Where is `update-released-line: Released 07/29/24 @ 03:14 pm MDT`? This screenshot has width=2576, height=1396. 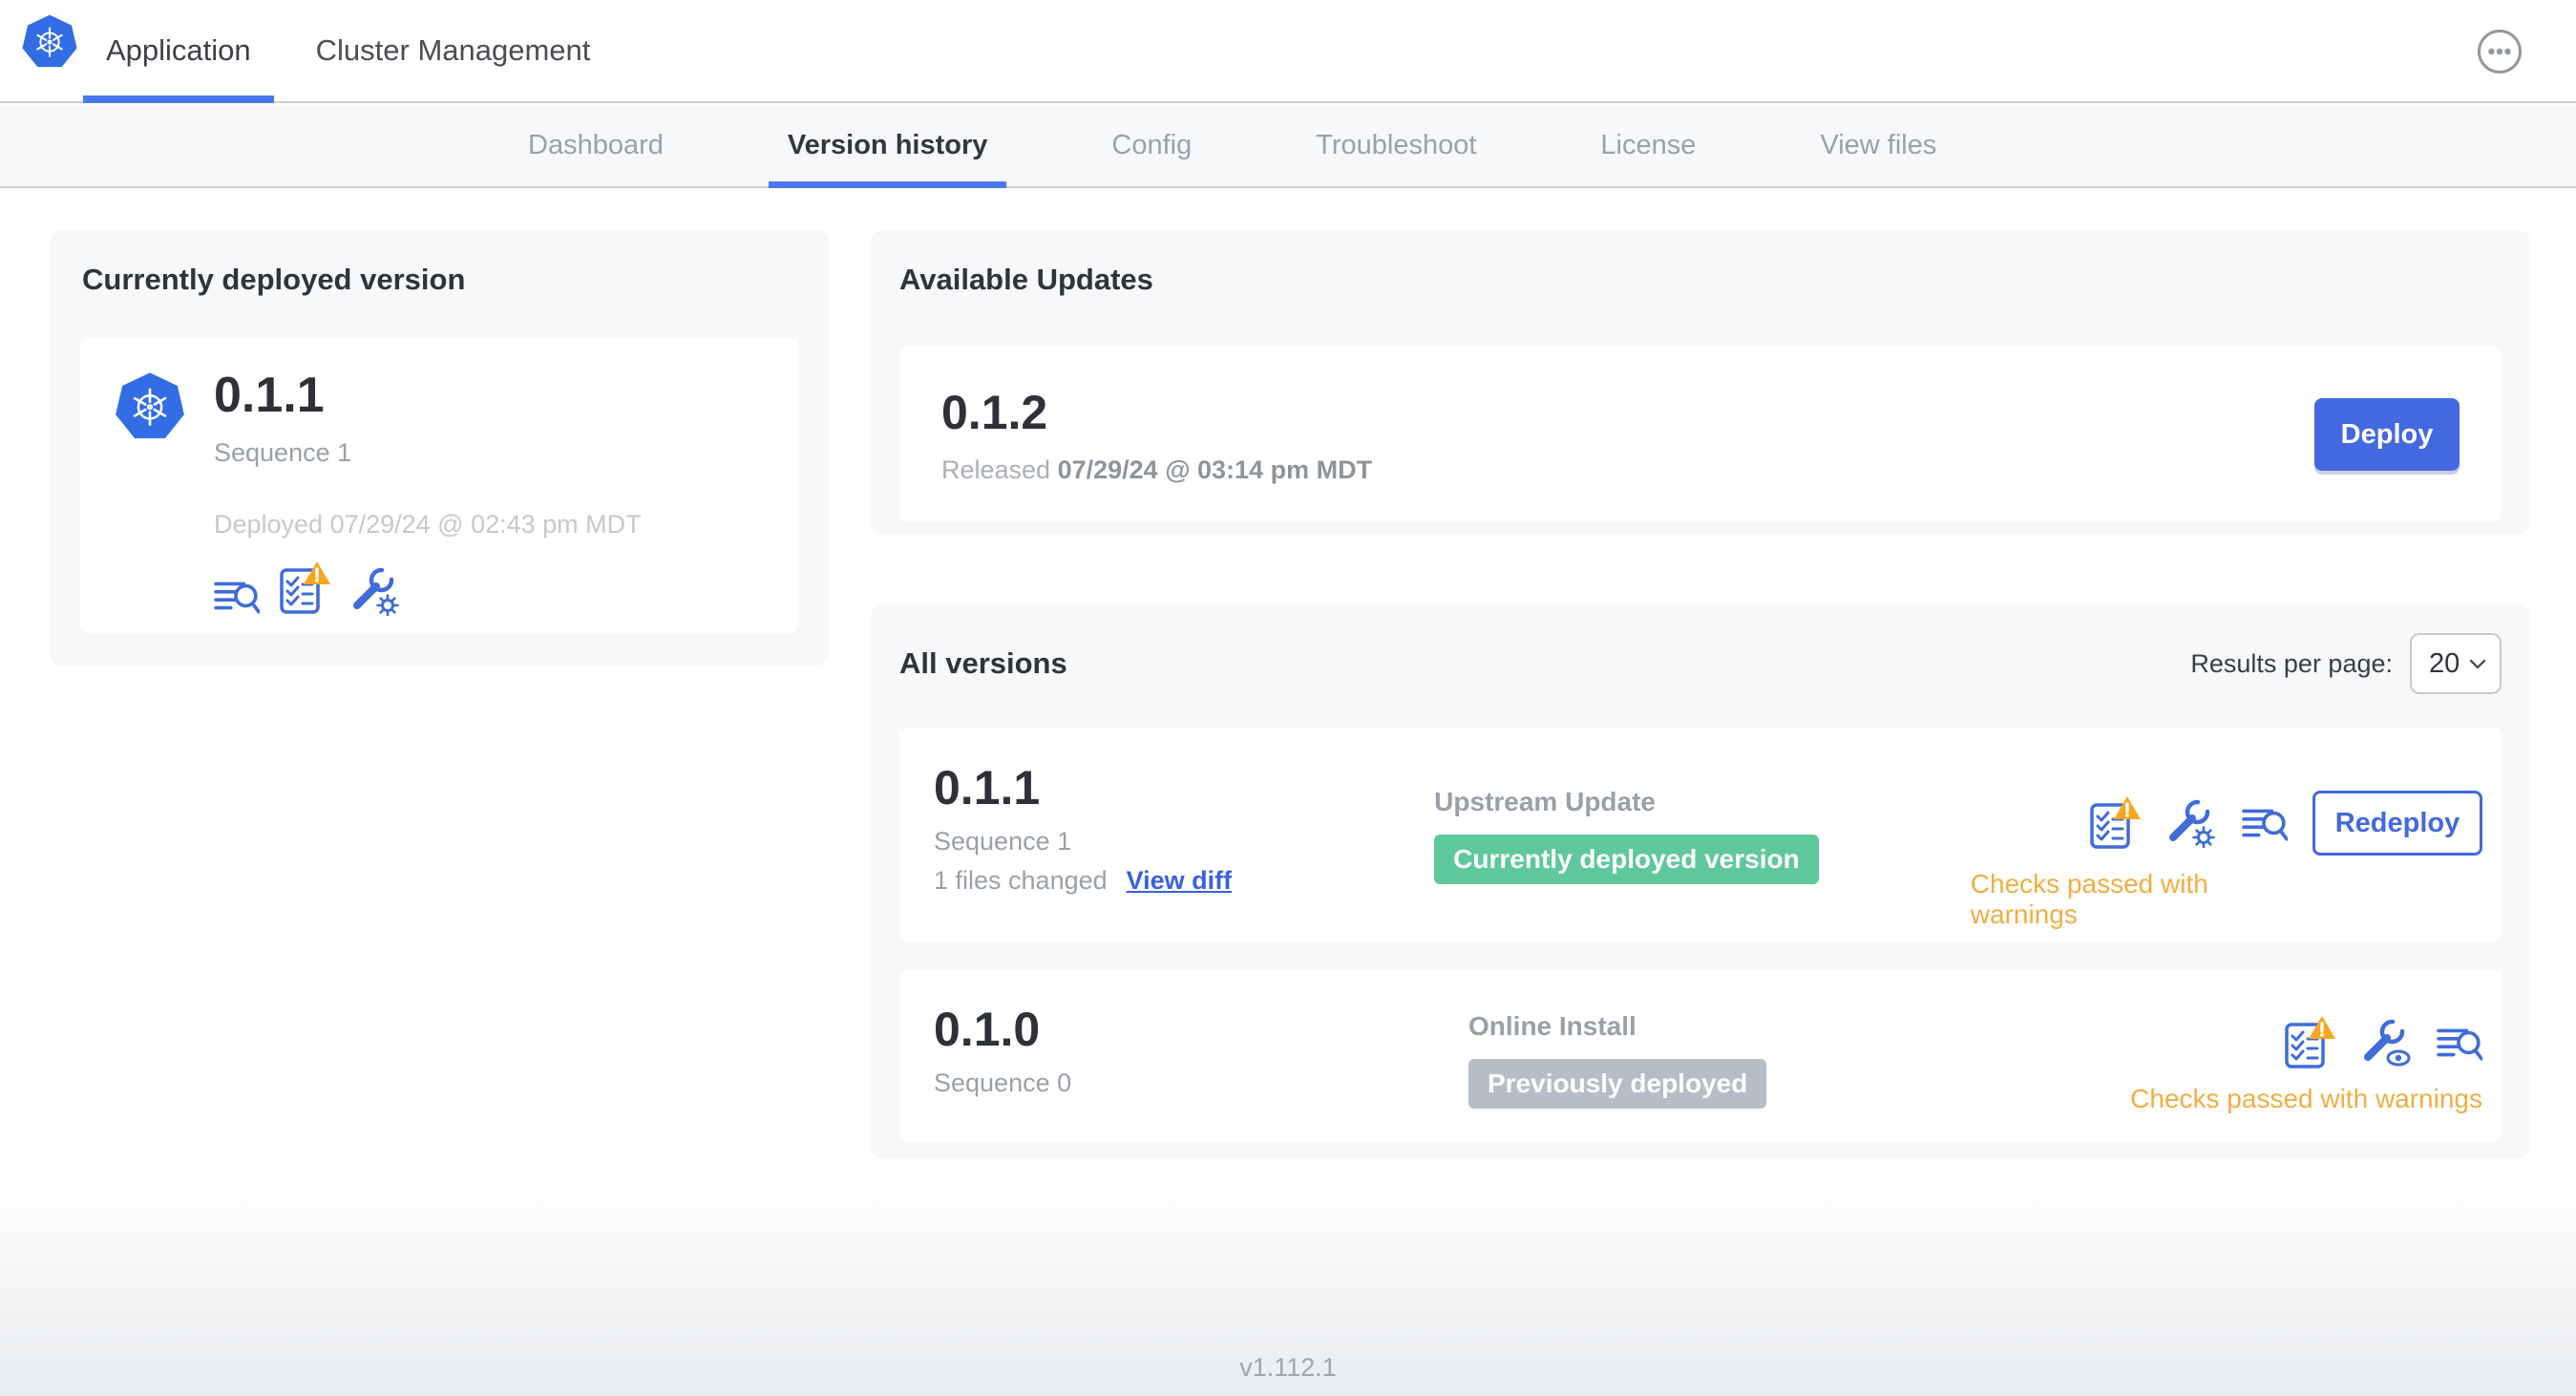 update-released-line: Released 07/29/24 @ 03:14 pm MDT is located at coordinates (1156, 470).